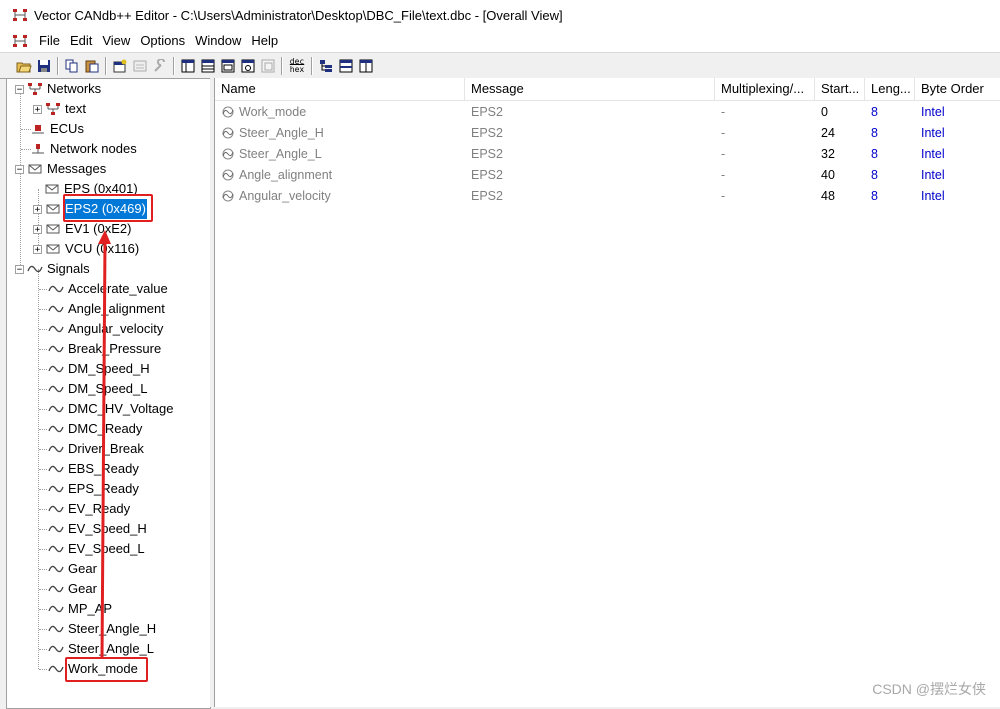 The image size is (1000, 709). Describe the element at coordinates (82, 229) in the screenshot. I see `tree-item-message-ev1: + EV1 (0xE2)` at that location.